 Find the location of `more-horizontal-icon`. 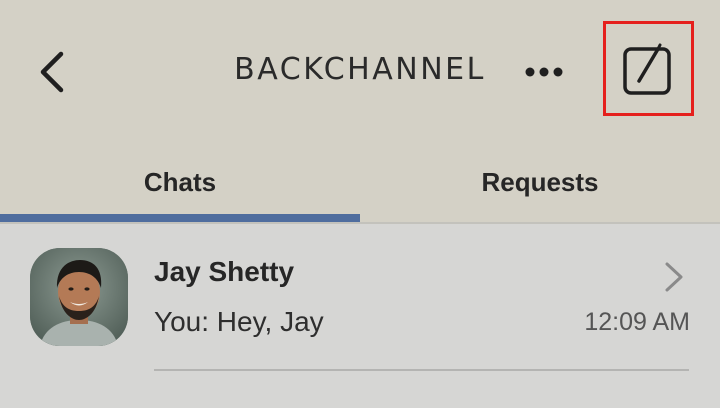

more-horizontal-icon is located at coordinates (544, 72).